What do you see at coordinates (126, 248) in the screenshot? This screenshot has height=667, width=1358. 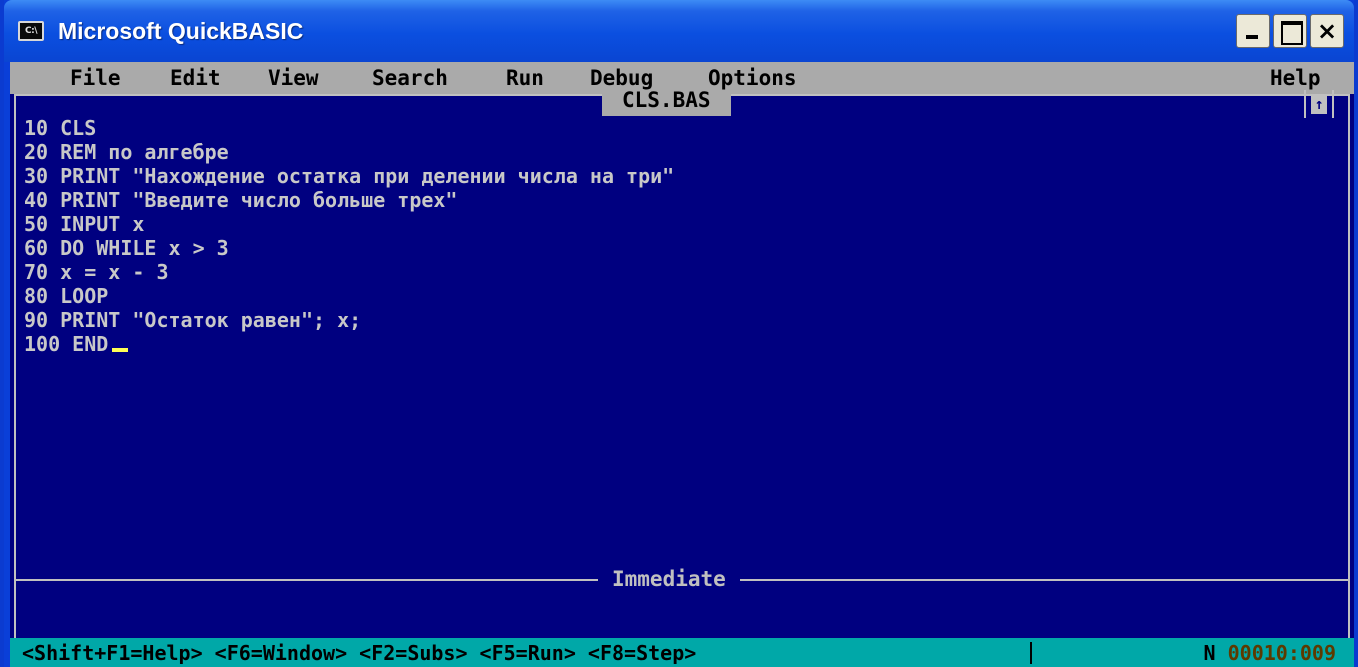 I see `code-line: 60 DO WHILE x > 3` at bounding box center [126, 248].